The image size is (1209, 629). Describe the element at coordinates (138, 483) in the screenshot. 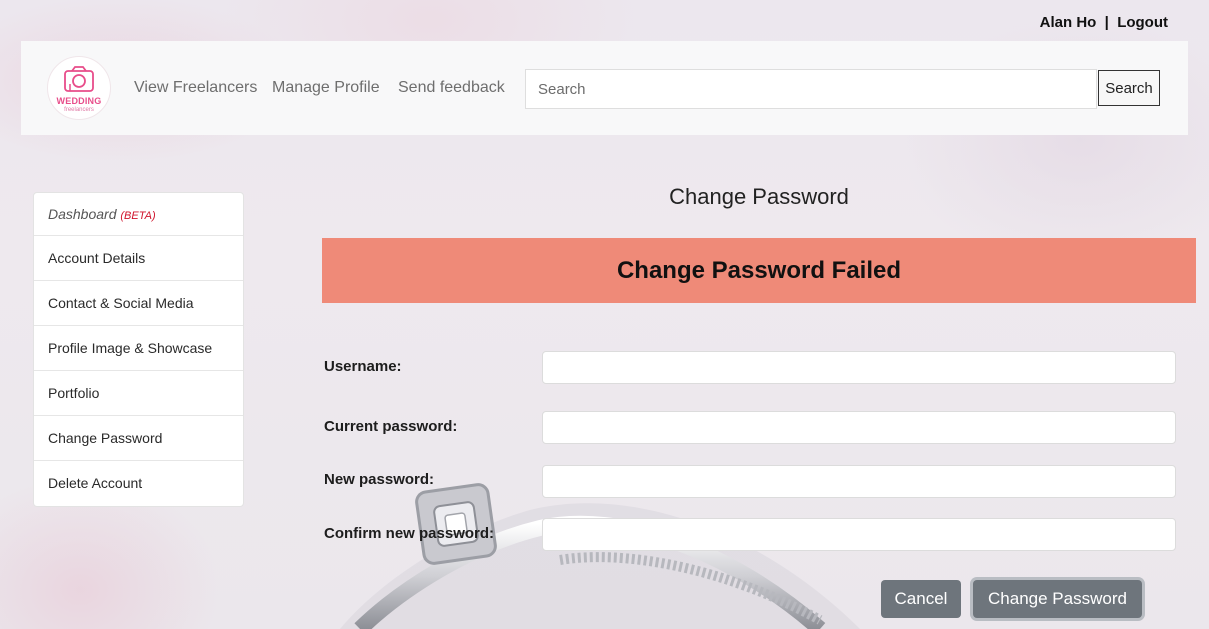

I see `sidebar-item-delete-account: Delete Account` at that location.